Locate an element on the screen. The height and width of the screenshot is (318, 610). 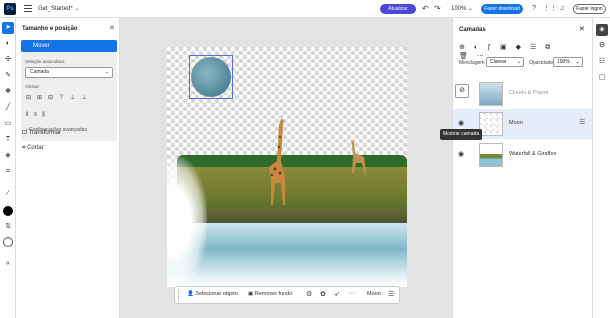
eyedropper-tool-icon: ⁄ is located at coordinates (8, 194).